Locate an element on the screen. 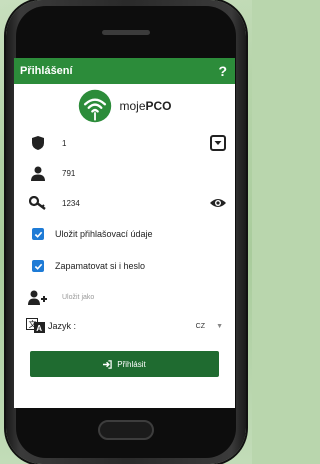 The width and height of the screenshot is (320, 464). logo: mojePCO is located at coordinates (124, 106).